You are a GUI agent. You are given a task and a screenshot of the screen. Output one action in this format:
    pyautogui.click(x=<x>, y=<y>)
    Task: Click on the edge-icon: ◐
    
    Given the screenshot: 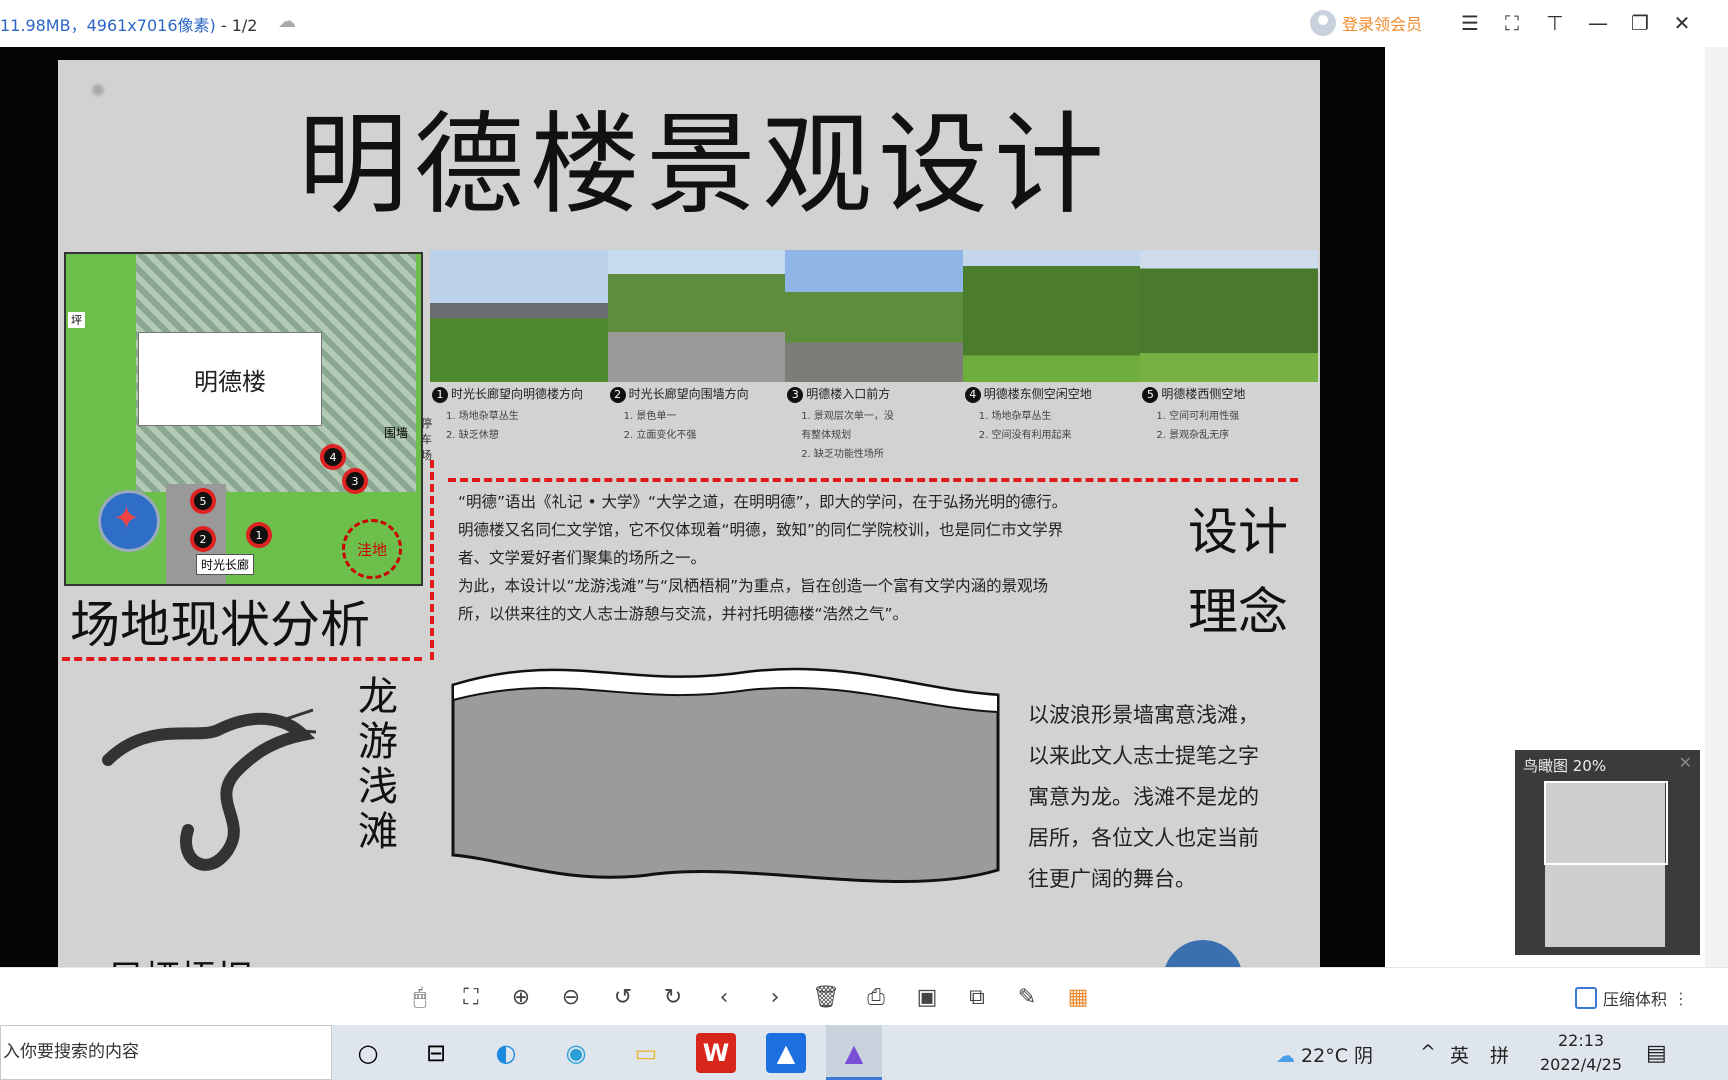 What is the action you would take?
    pyautogui.click(x=506, y=1053)
    